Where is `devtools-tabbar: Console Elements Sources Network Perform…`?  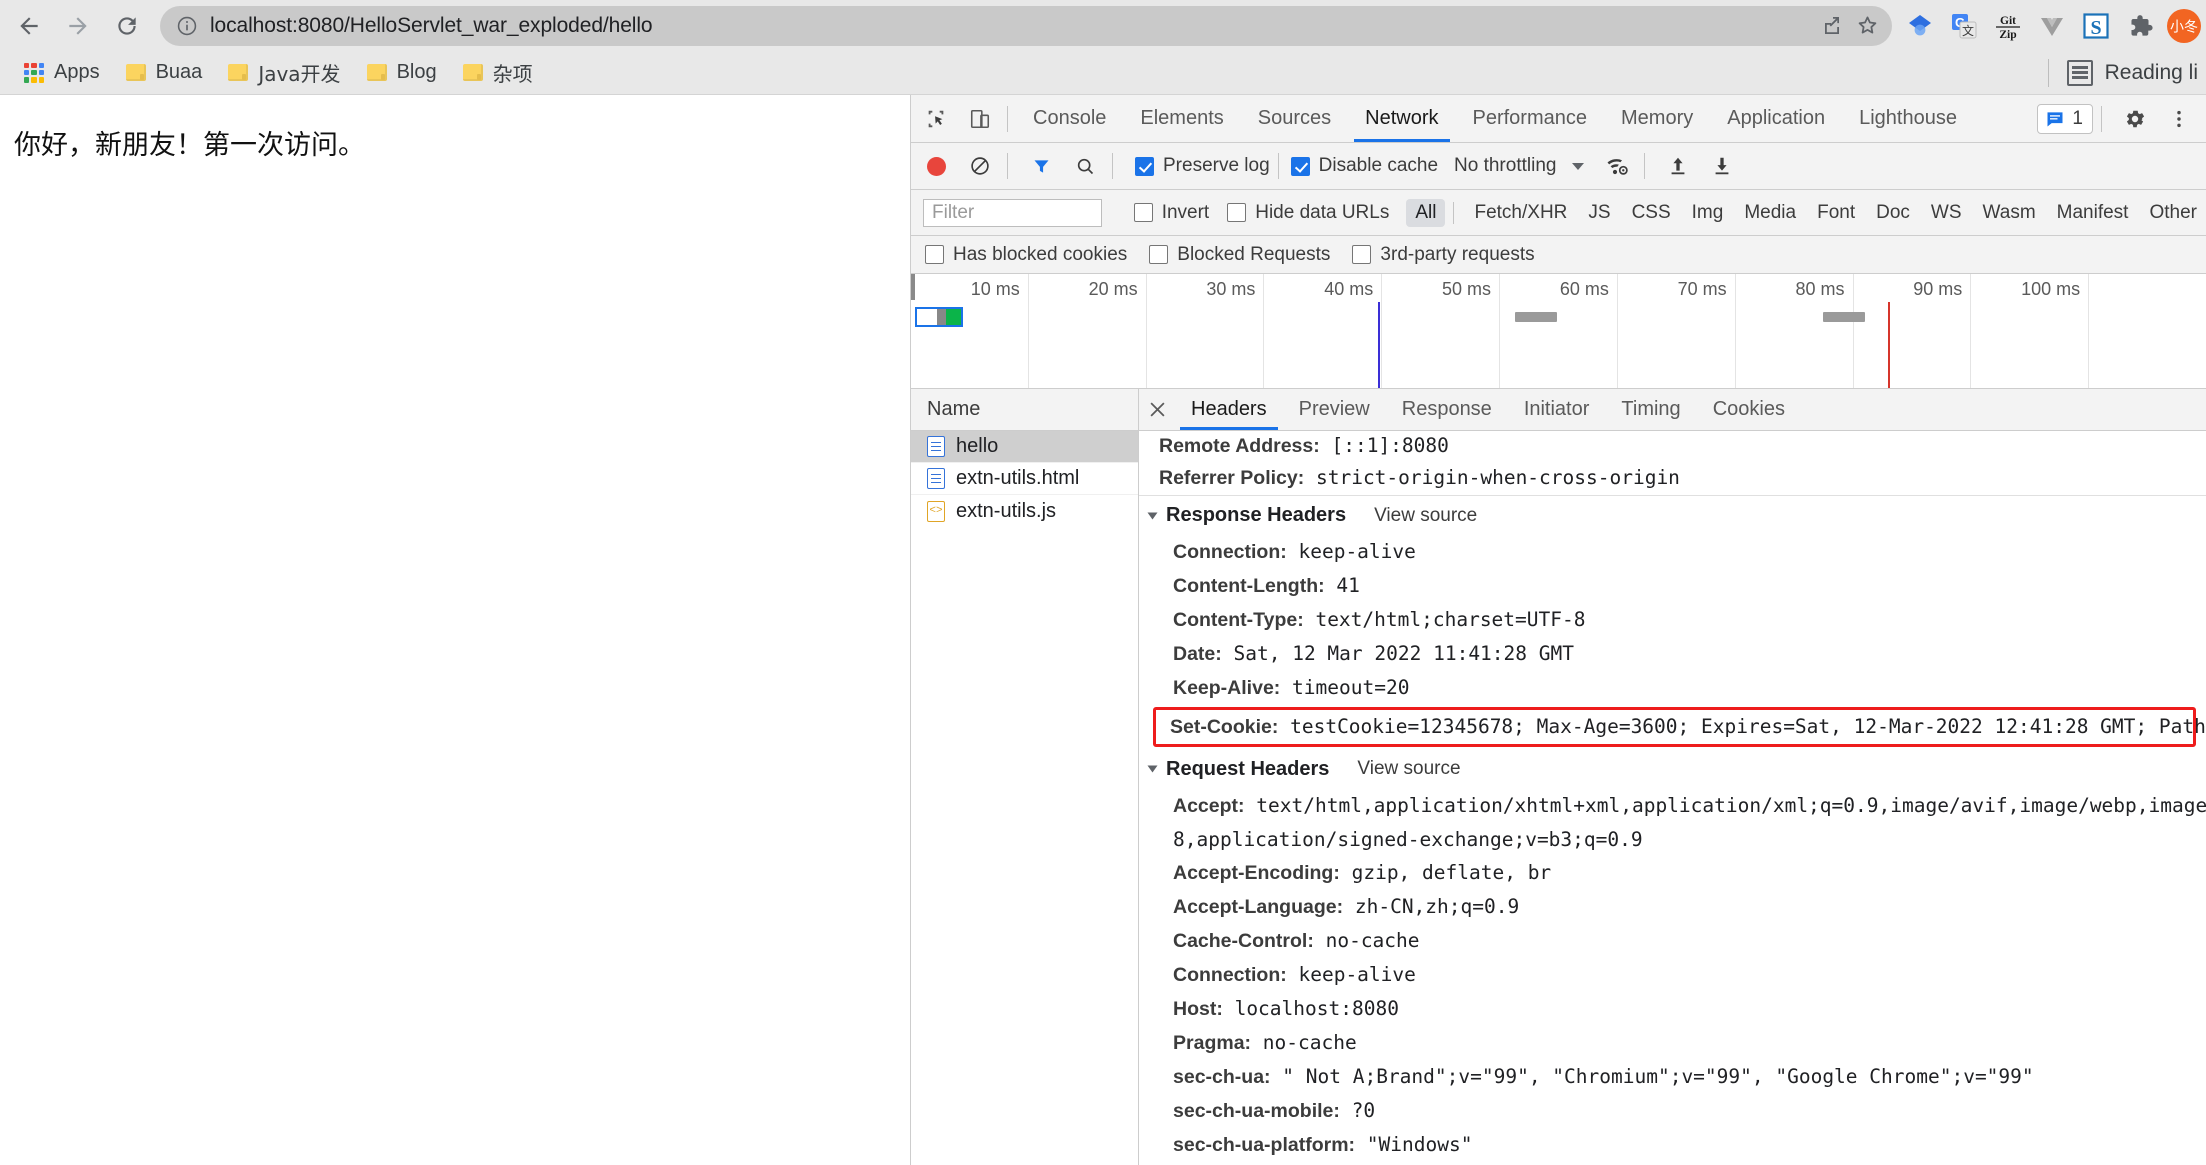 devtools-tabbar: Console Elements Sources Network Perform… is located at coordinates (1558, 119).